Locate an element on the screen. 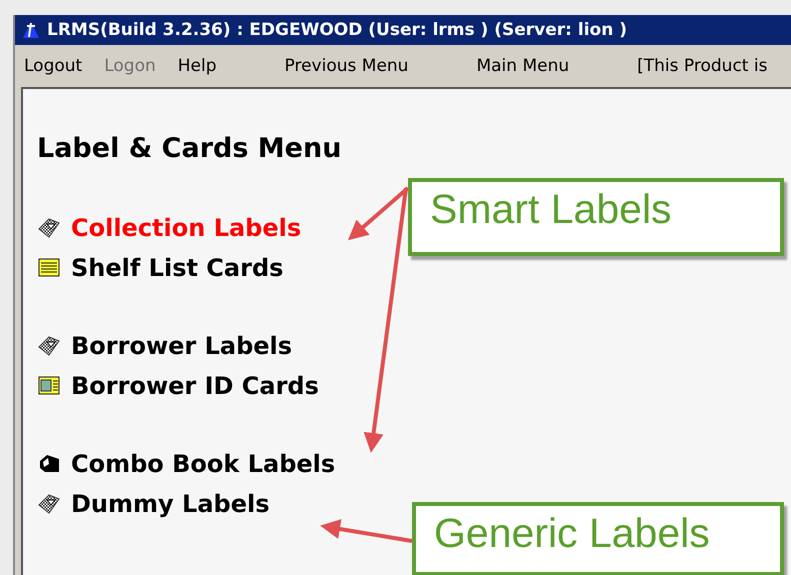 The image size is (791, 575). menu-link: Collection Labels is located at coordinates (186, 228).